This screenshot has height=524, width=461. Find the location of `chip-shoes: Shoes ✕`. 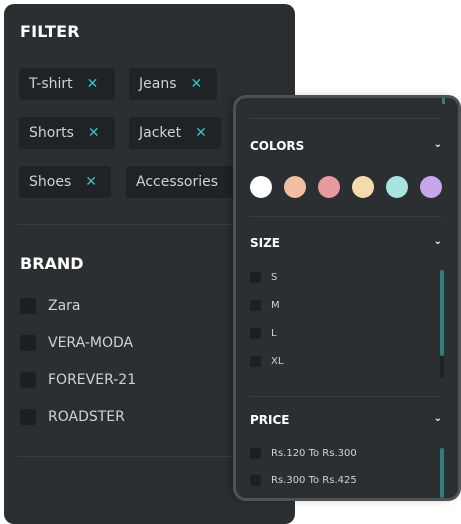

chip-shoes: Shoes ✕ is located at coordinates (65, 182).